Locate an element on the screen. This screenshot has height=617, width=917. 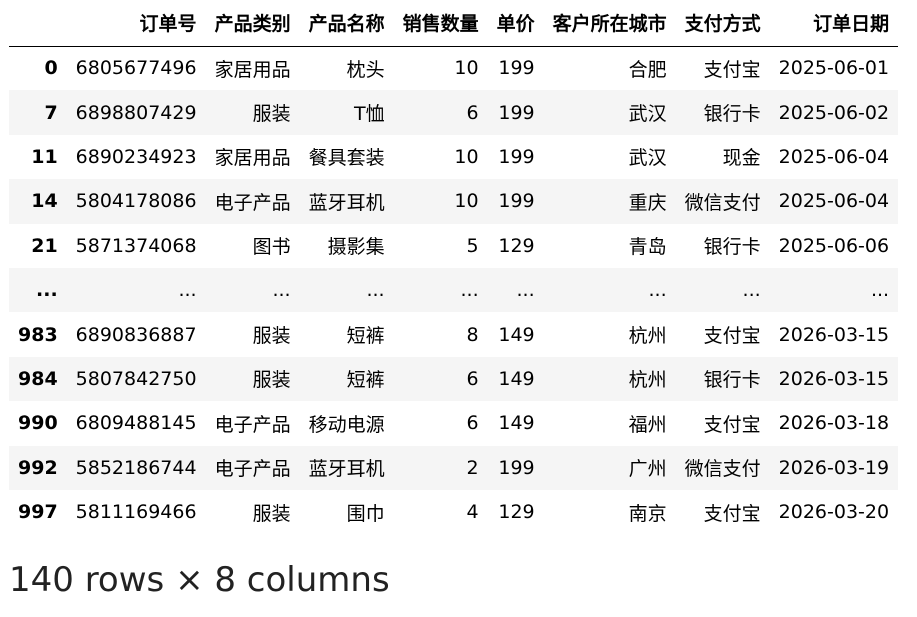
cell-product-name: 移动电源 is located at coordinates (346, 424).